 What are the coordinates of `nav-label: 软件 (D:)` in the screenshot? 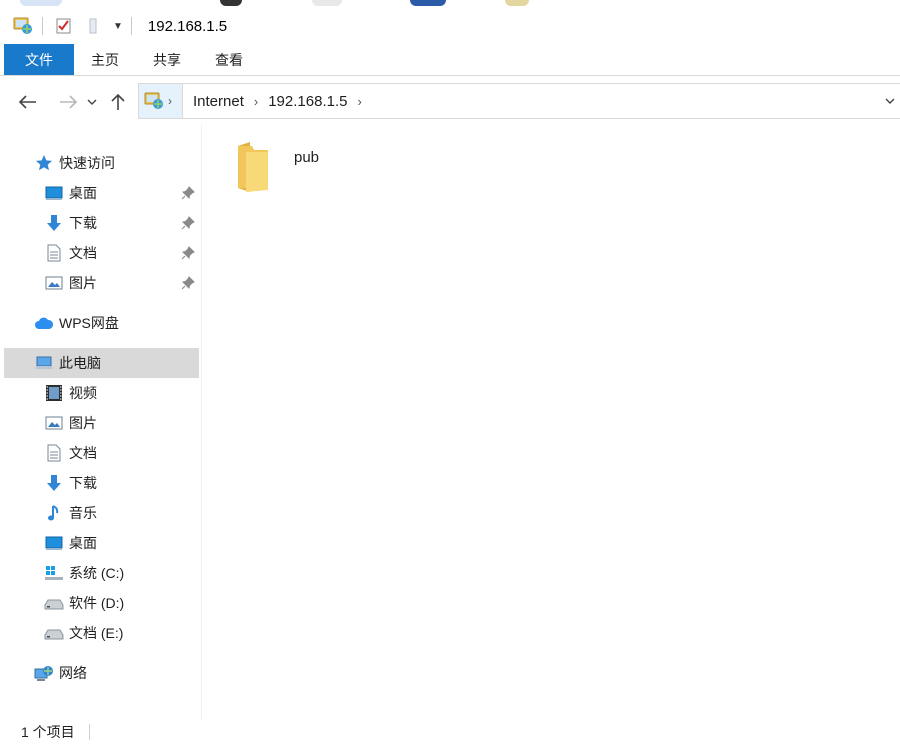 It's located at (97, 603).